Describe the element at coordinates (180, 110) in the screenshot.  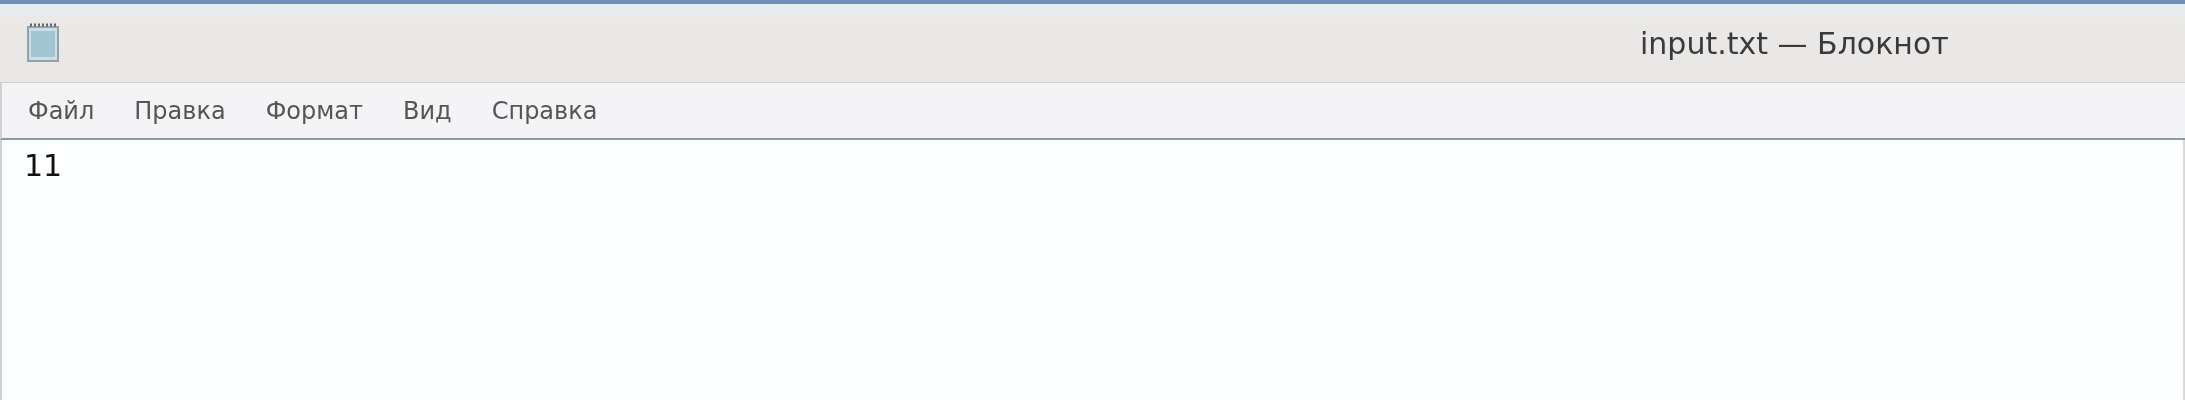
I see `menu-item: Правка` at that location.